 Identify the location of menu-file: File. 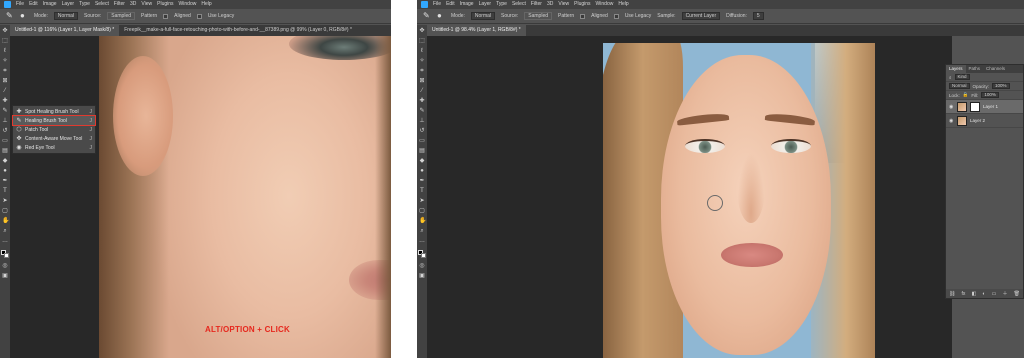
(20, 4).